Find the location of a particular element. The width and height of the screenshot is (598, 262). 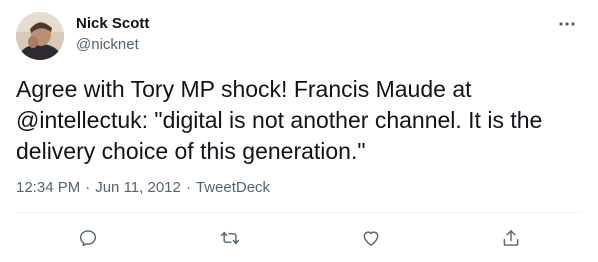

retweet-button is located at coordinates (230, 238).